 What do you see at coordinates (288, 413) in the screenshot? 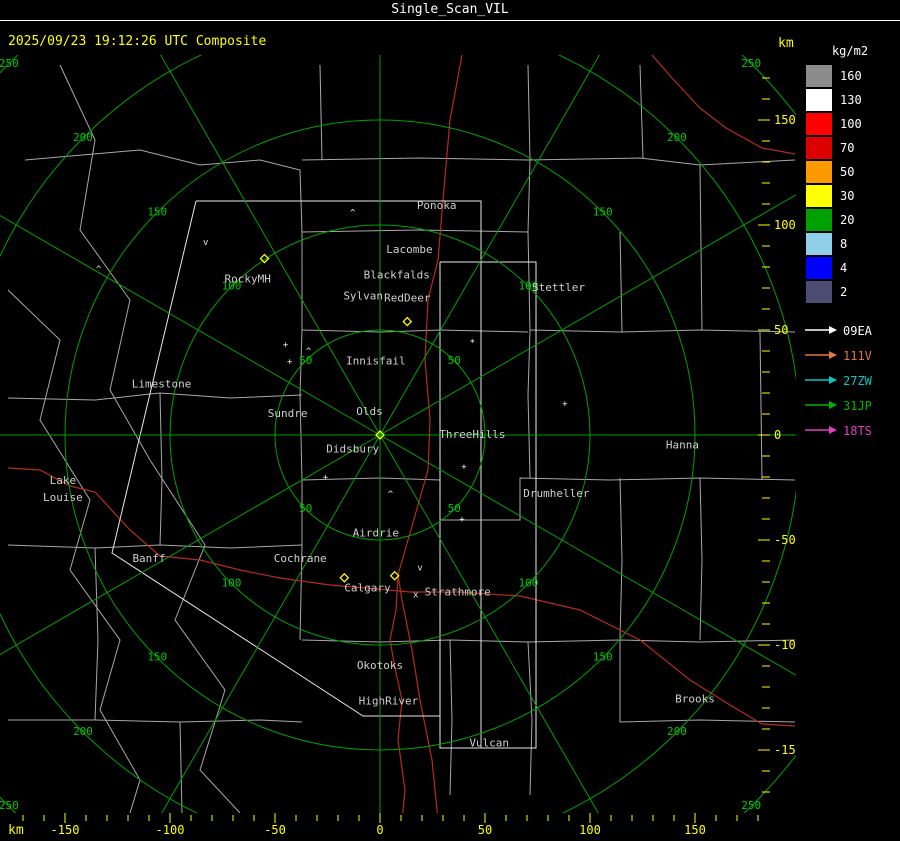
I see `city-label: Sundre` at bounding box center [288, 413].